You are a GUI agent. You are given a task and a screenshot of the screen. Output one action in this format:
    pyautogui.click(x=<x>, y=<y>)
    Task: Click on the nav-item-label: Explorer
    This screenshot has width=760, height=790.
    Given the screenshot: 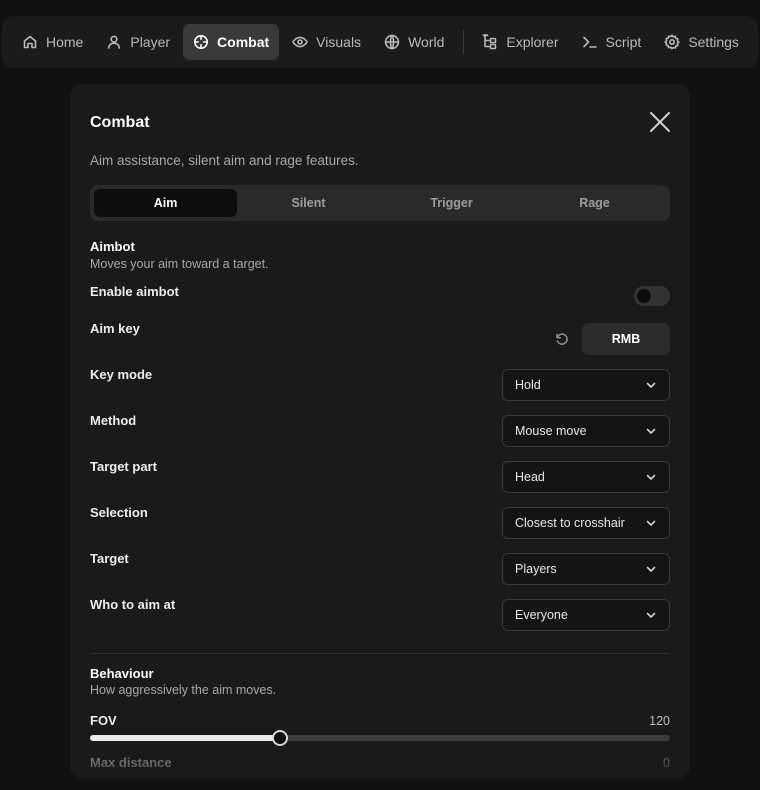 What is the action you would take?
    pyautogui.click(x=532, y=42)
    